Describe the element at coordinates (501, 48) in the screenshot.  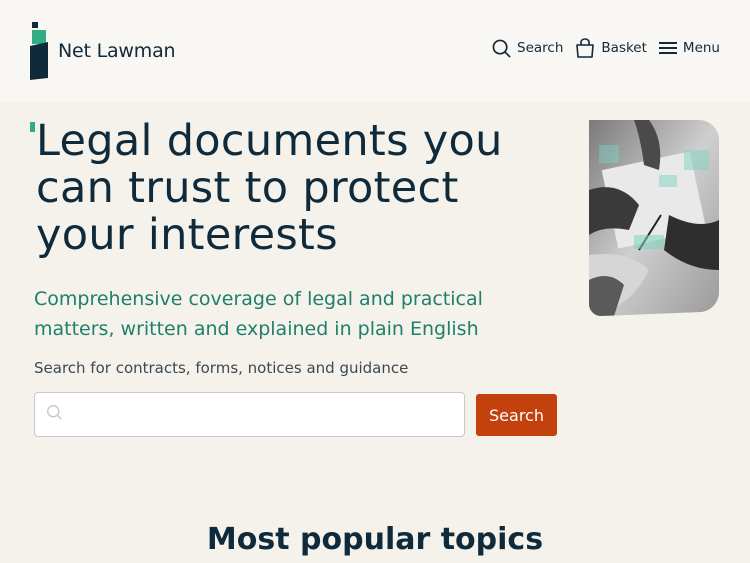
I see `search-icon` at that location.